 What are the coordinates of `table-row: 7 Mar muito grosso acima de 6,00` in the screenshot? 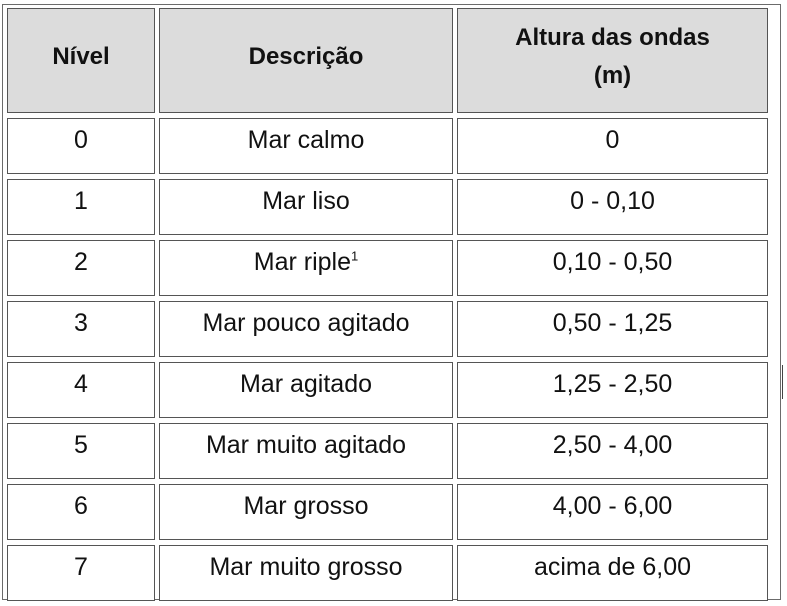 It's located at (387, 573).